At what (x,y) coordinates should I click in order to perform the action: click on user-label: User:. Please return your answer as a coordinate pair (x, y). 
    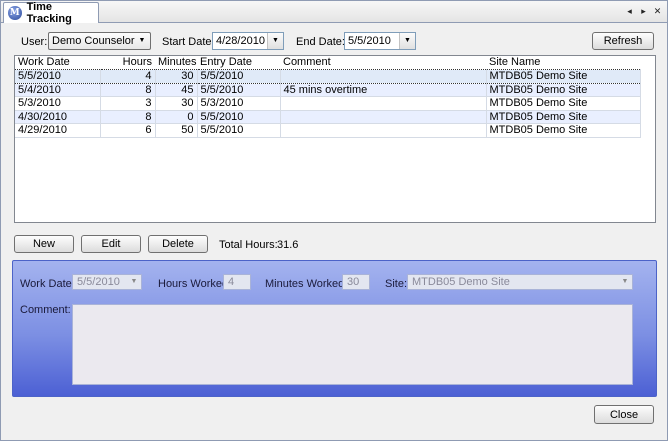
    Looking at the image, I should click on (34, 42).